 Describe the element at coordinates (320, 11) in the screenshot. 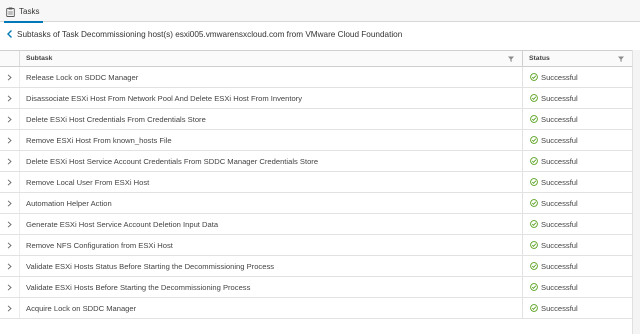

I see `top-bar: Tasks` at that location.